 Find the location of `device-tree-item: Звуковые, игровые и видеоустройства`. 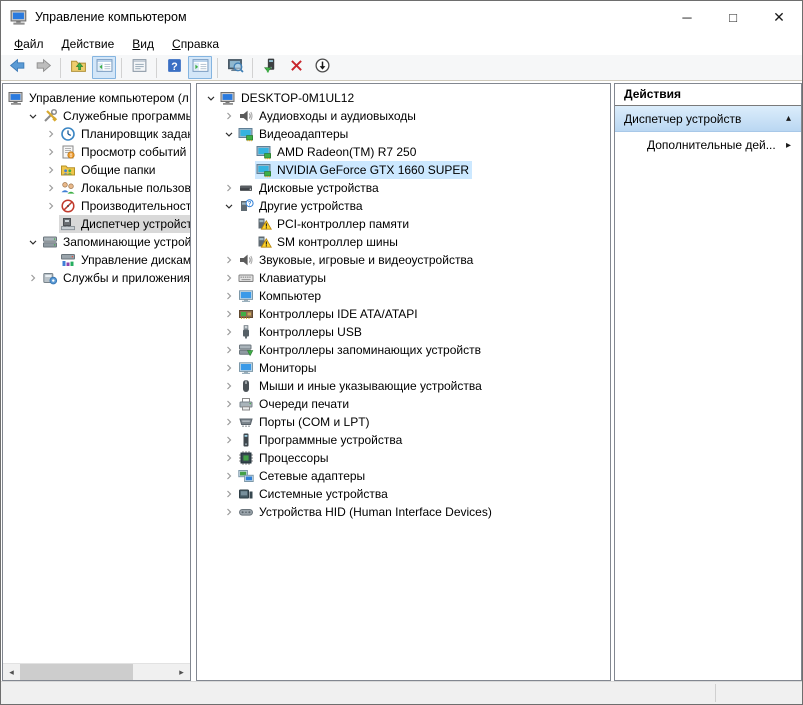

device-tree-item: Звуковые, игровые и видеоустройства is located at coordinates (403, 260).